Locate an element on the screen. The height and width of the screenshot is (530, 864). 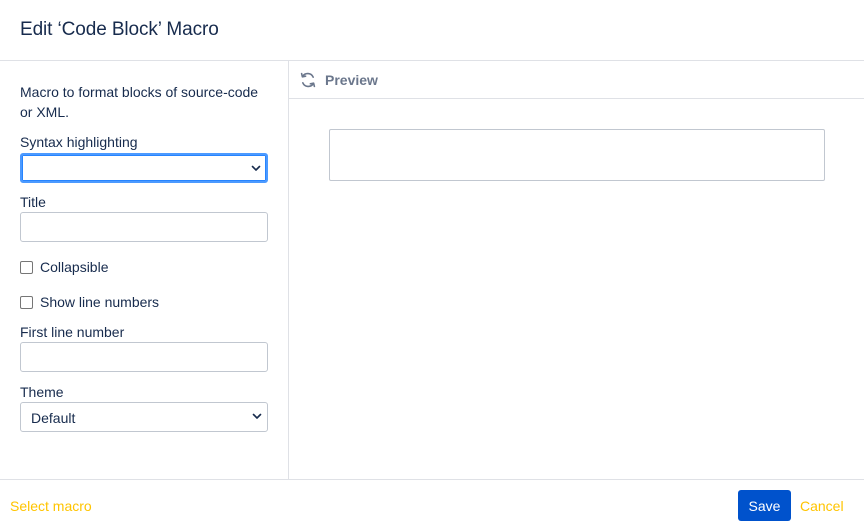
title-label: Title is located at coordinates (33, 202).